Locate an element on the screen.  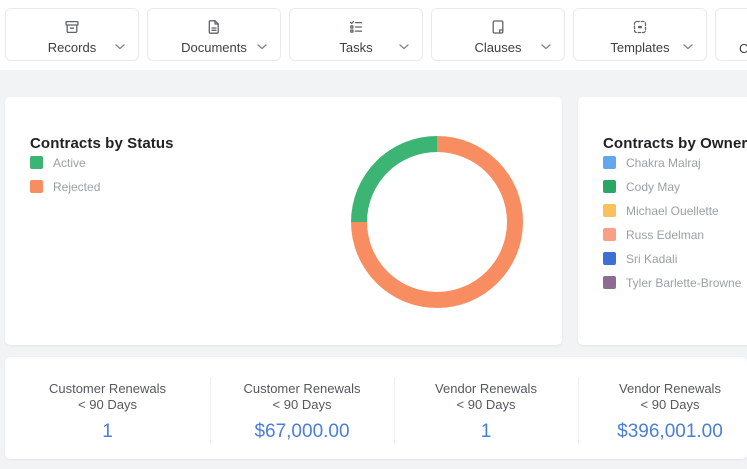
nav-item-templates: Templates is located at coordinates (640, 34).